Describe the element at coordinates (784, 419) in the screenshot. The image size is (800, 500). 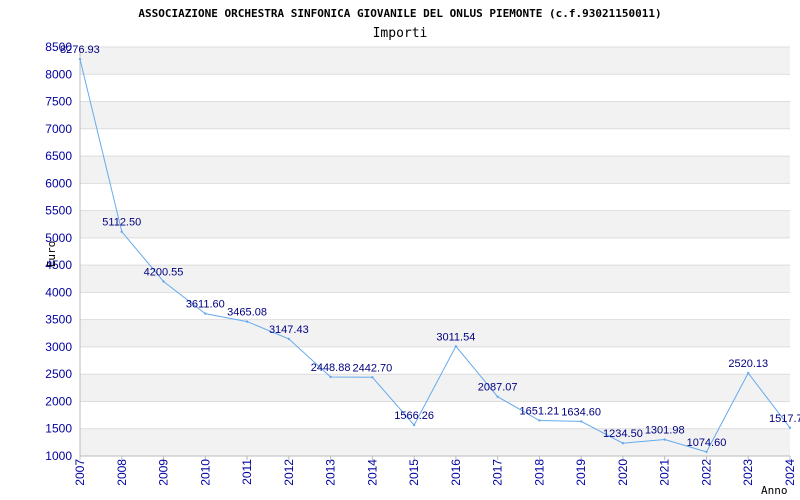
I see `data-label: 1517.7` at that location.